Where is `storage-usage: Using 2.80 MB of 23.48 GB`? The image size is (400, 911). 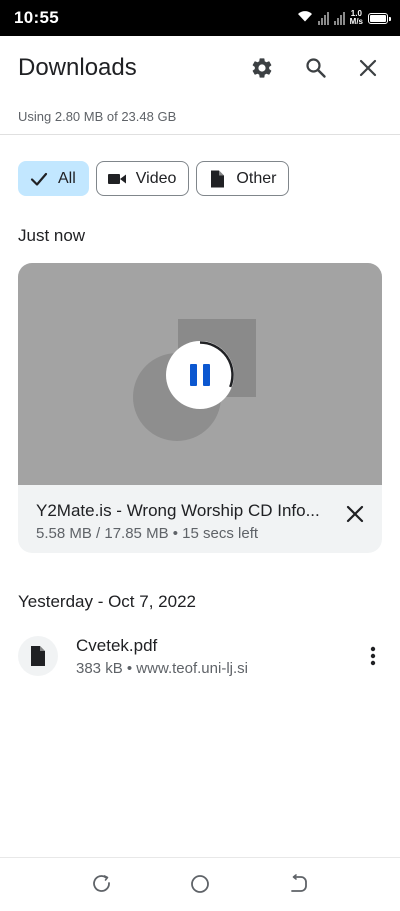 storage-usage: Using 2.80 MB of 23.48 GB is located at coordinates (97, 116).